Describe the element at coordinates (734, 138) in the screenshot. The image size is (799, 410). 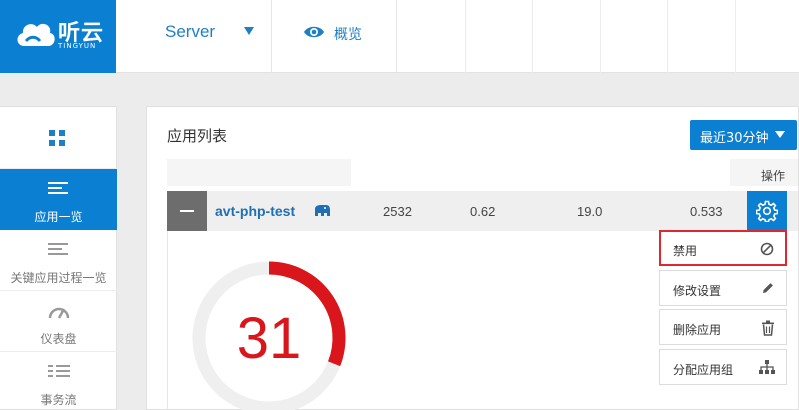
I see `time-range-label: 最近30分钟` at that location.